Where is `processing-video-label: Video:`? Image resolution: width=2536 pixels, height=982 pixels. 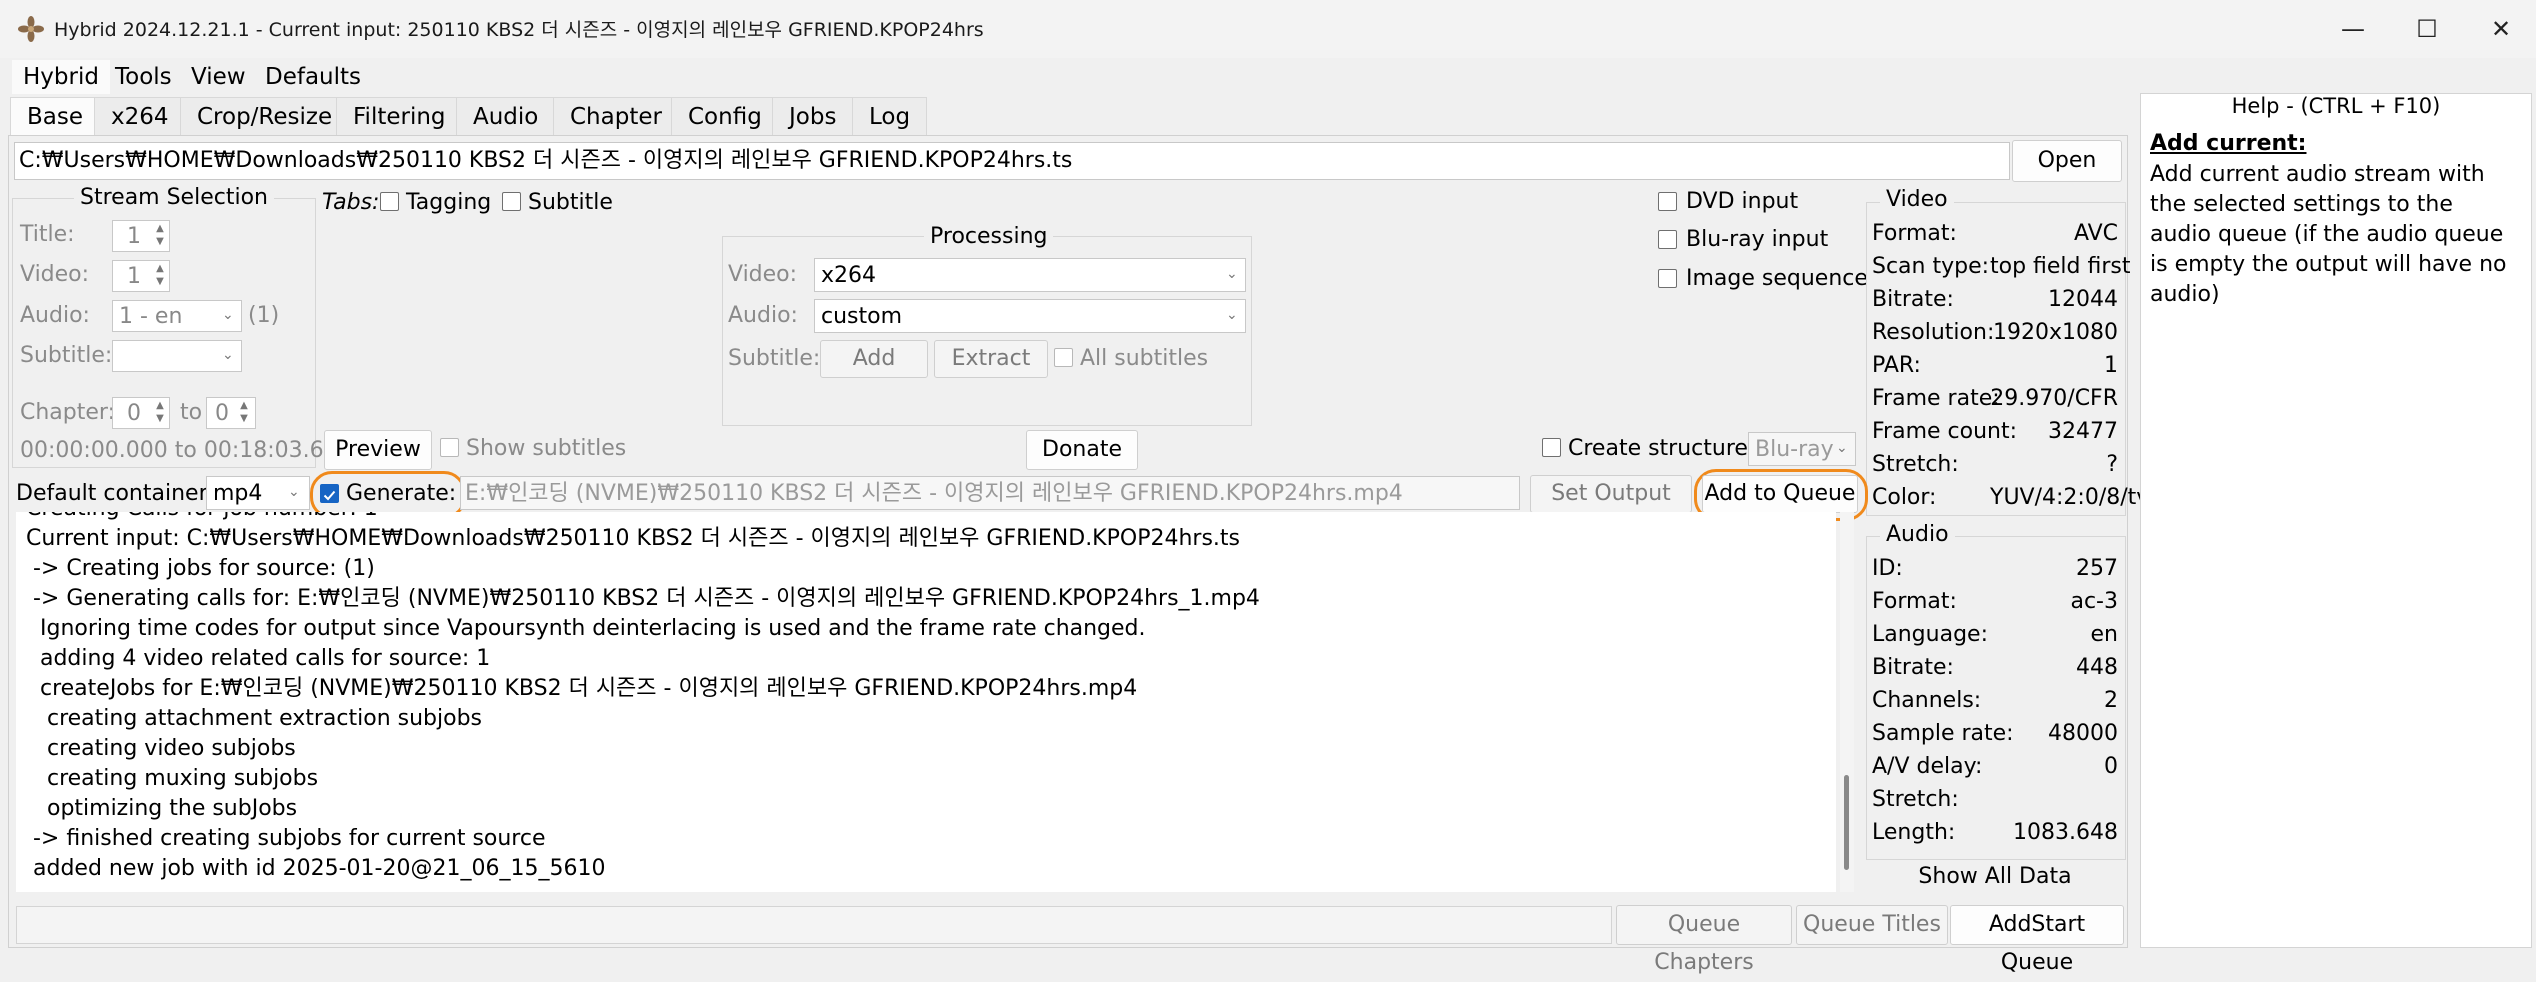
processing-video-label: Video: is located at coordinates (763, 274).